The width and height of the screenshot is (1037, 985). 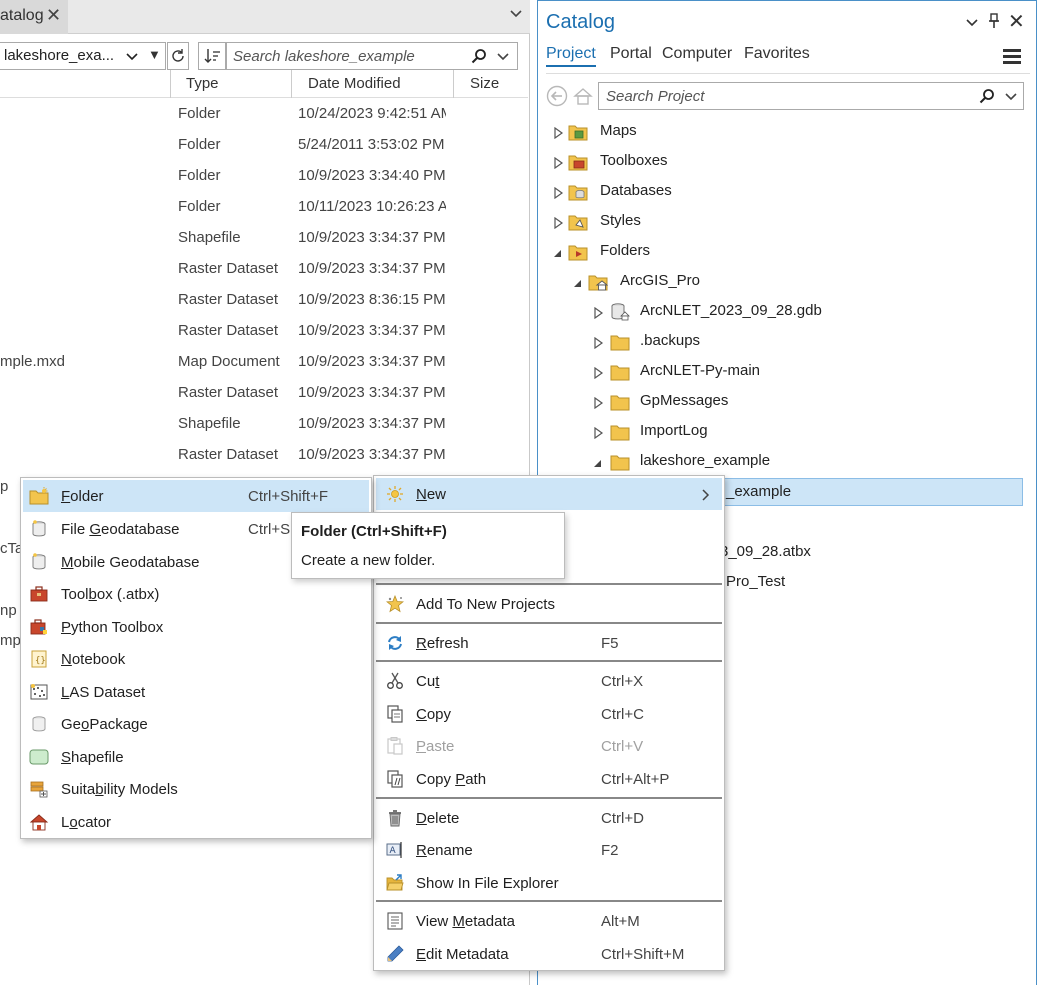 What do you see at coordinates (202, 83) in the screenshot?
I see `column-type: Type` at bounding box center [202, 83].